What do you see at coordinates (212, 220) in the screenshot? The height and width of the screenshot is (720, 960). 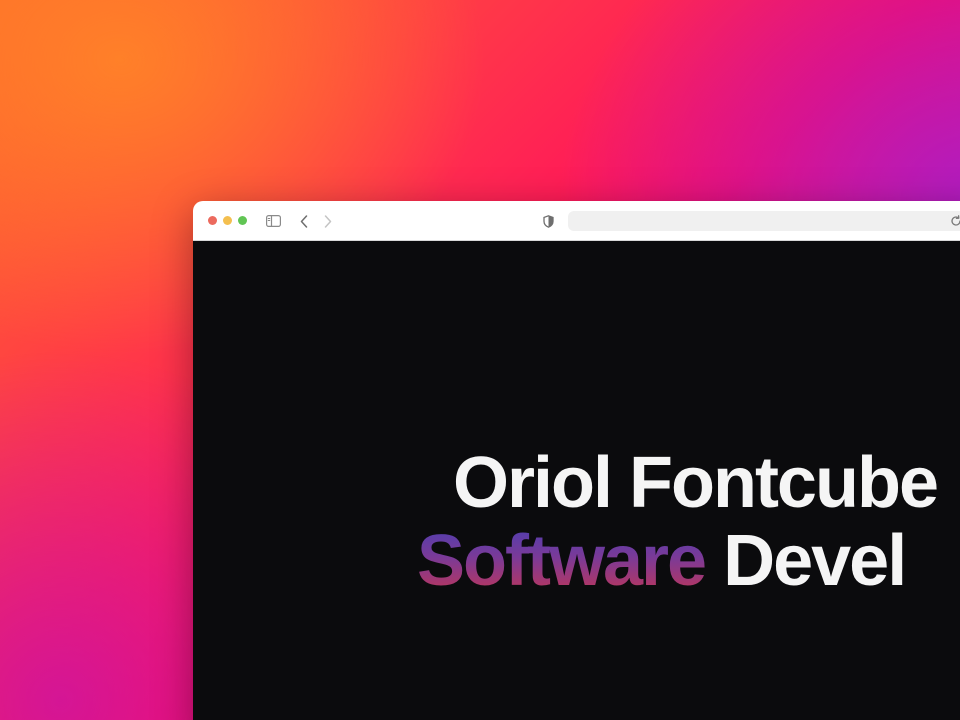 I see `close-window-button` at bounding box center [212, 220].